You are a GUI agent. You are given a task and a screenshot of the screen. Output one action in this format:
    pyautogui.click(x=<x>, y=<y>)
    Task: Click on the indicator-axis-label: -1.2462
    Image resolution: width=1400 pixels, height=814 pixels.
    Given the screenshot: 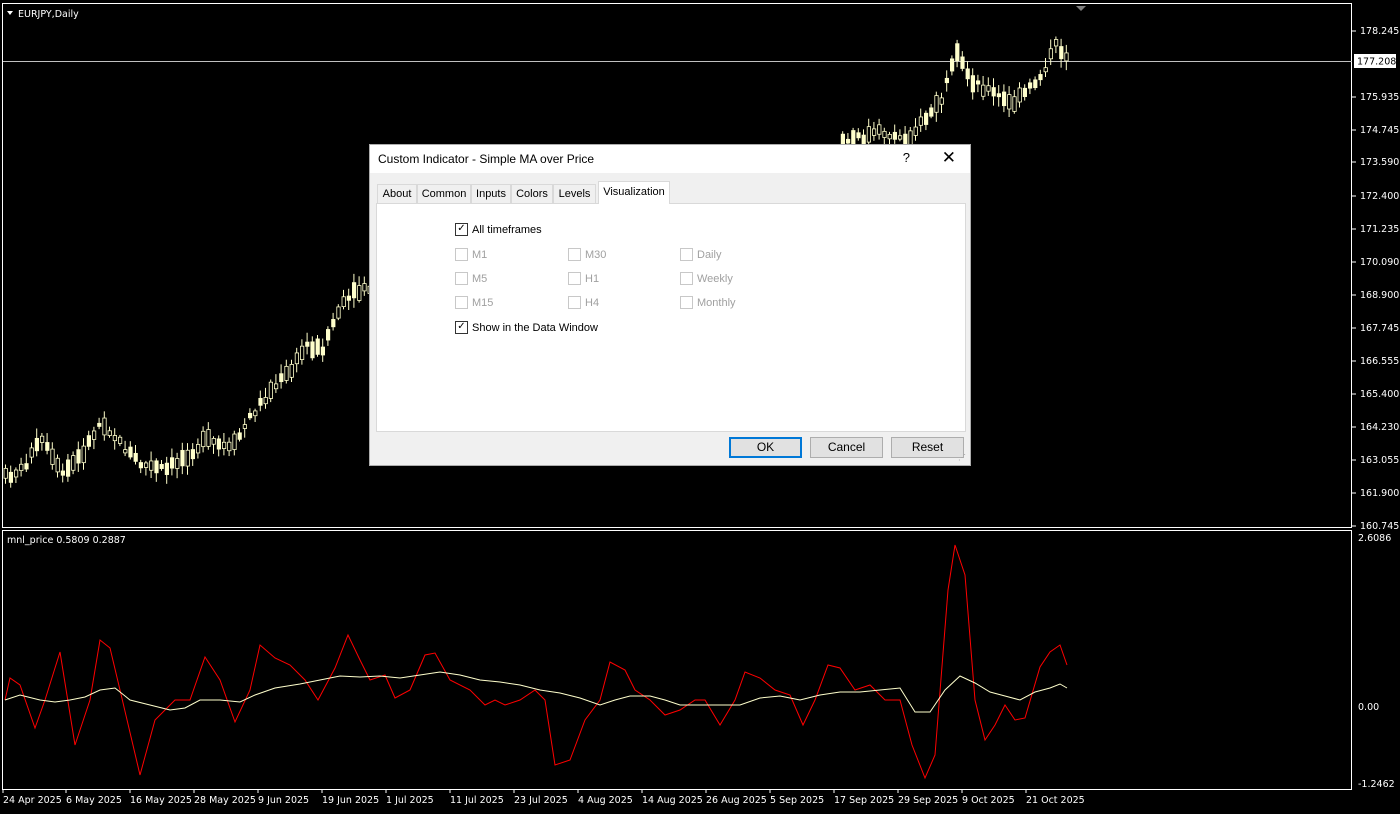 What is the action you would take?
    pyautogui.click(x=1376, y=784)
    